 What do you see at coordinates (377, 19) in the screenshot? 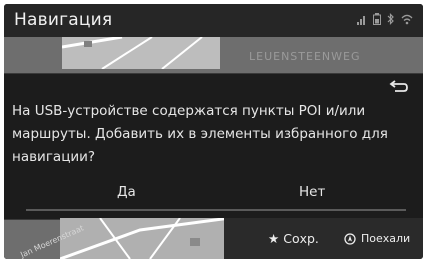
I see `battery-icon` at bounding box center [377, 19].